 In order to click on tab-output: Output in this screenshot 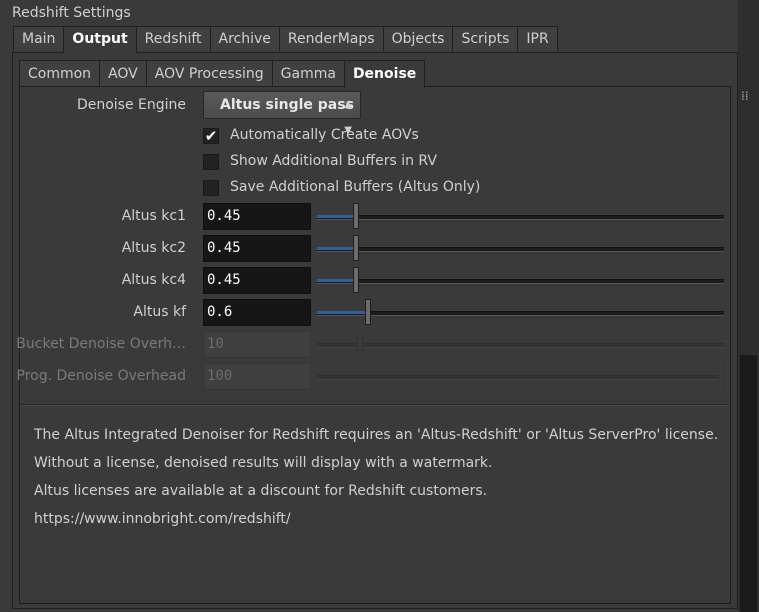, I will do `click(100, 39)`.